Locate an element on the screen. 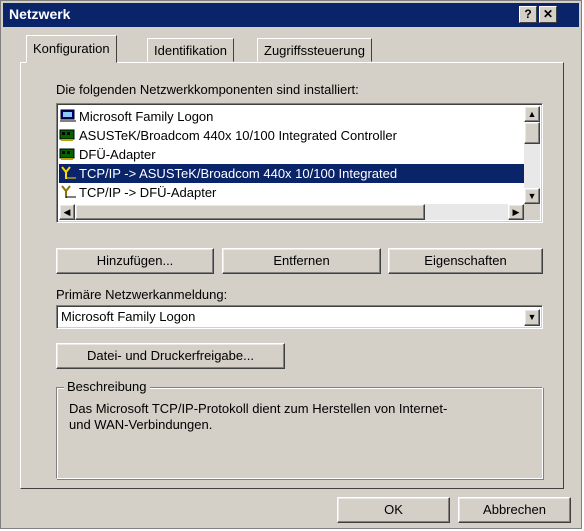  vertical-scroll-thumb is located at coordinates (532, 133).